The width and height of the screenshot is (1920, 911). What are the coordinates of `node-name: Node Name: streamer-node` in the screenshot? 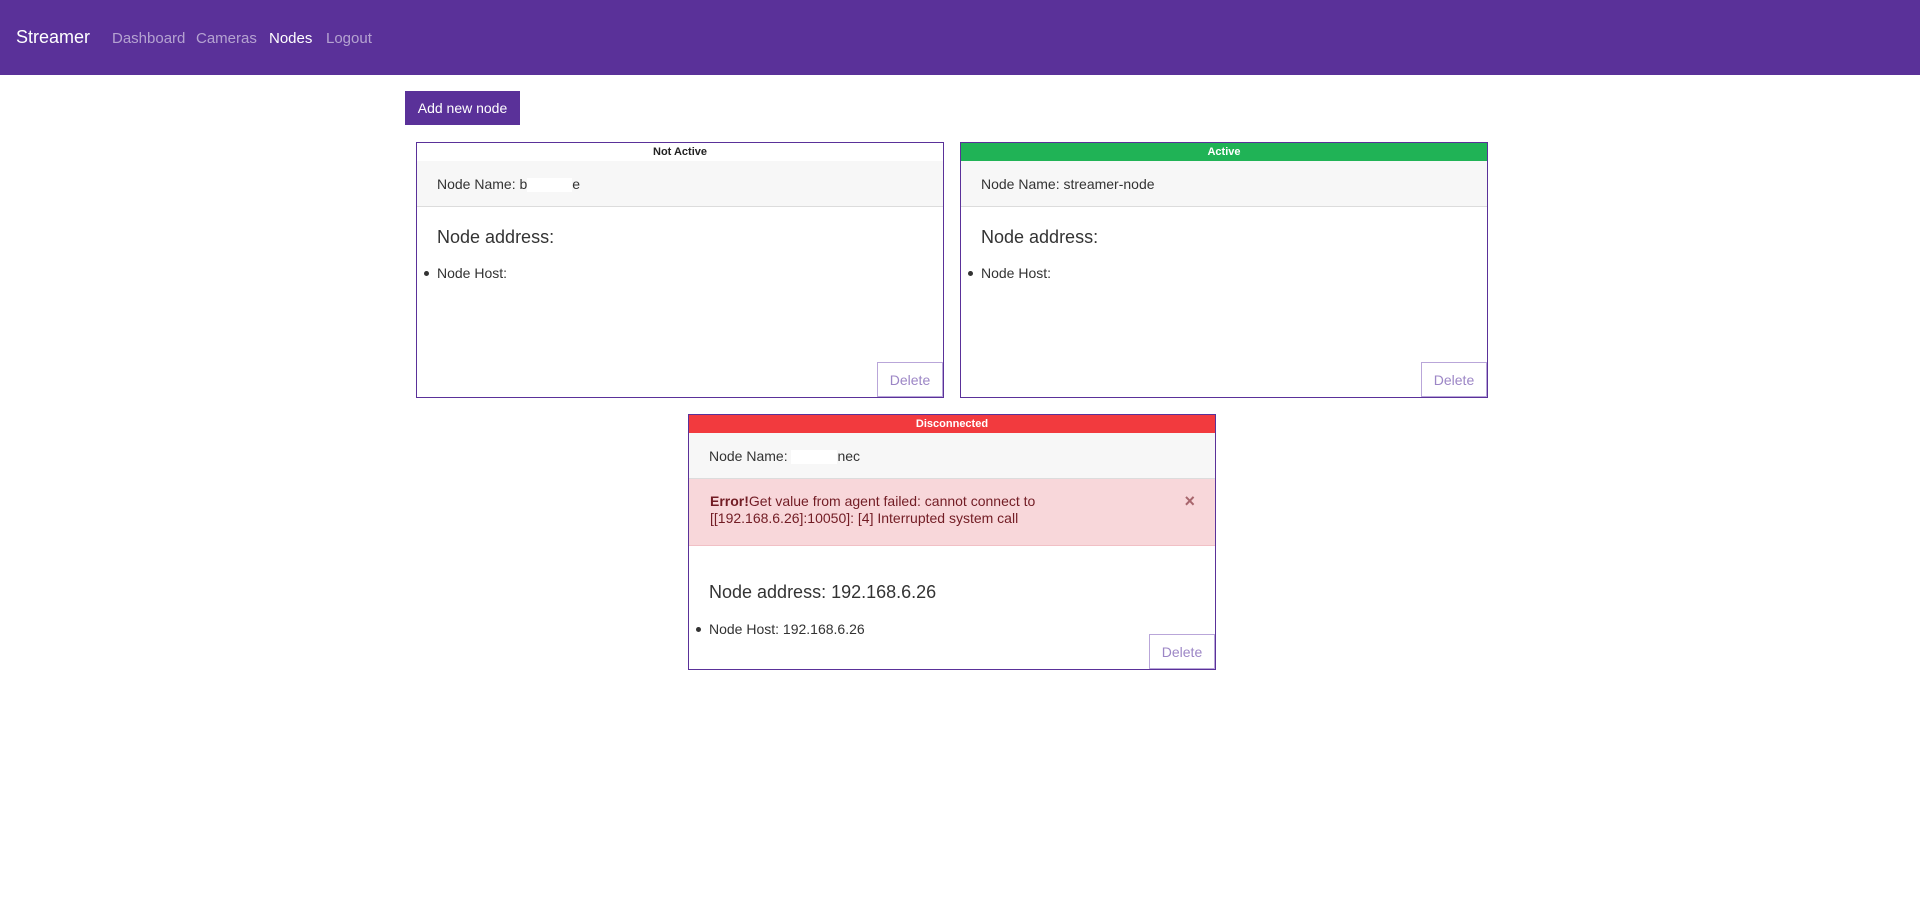 It's located at (1224, 184).